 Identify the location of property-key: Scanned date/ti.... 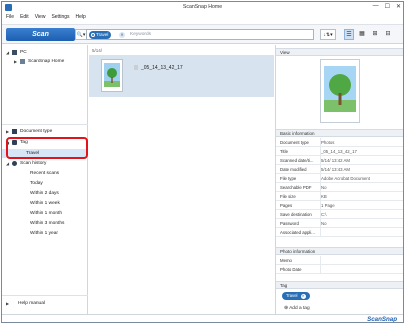
(297, 160).